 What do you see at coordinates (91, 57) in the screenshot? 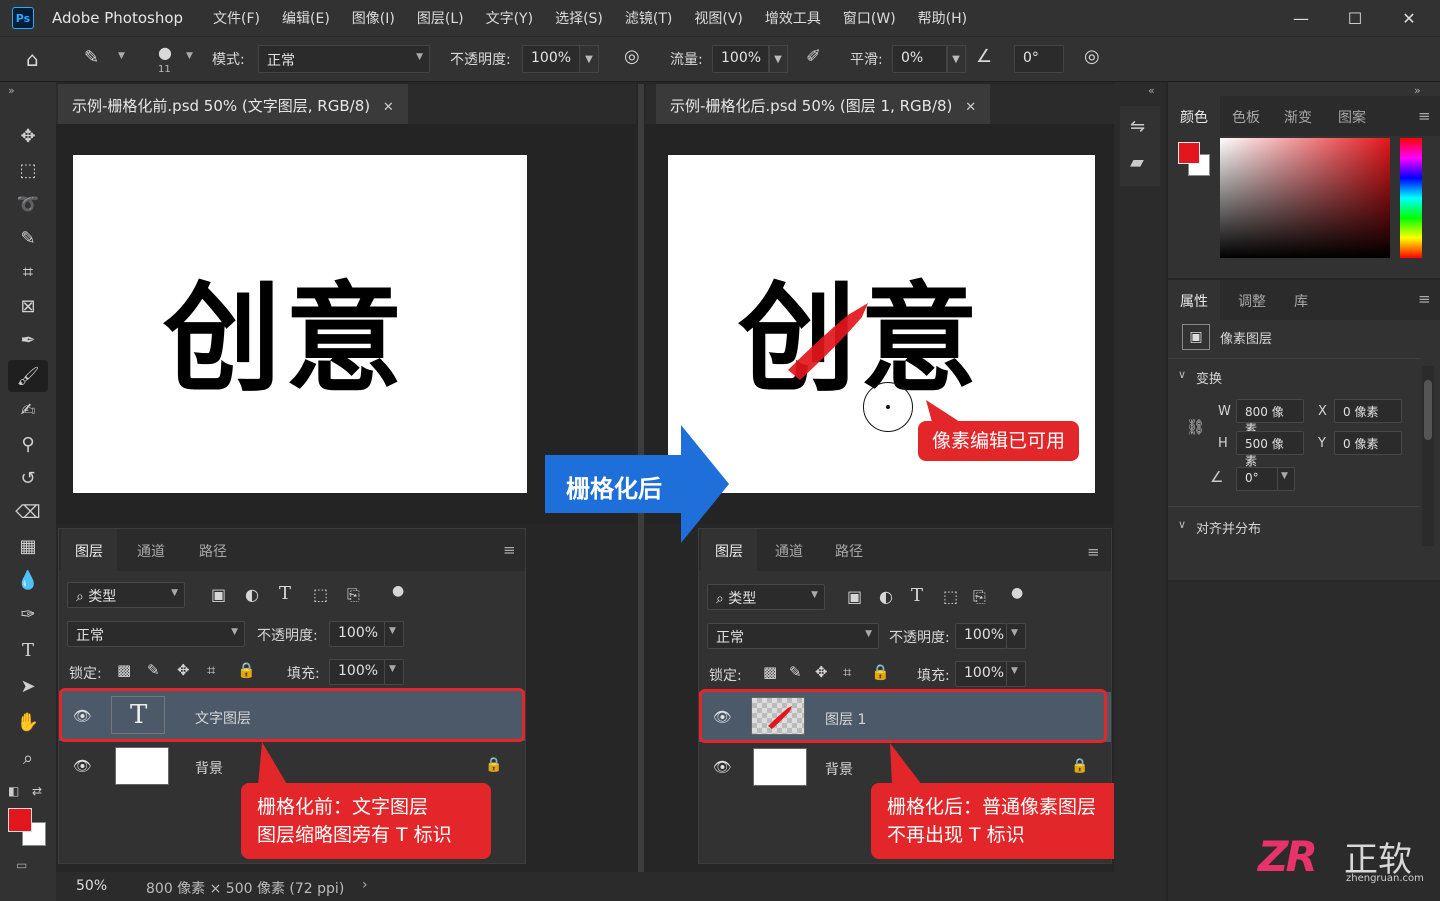
I see `brush-preset-icon: ✎` at bounding box center [91, 57].